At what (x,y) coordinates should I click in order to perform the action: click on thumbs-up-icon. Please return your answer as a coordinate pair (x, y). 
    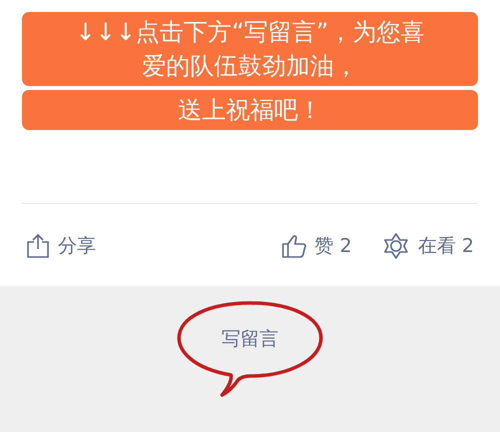
    Looking at the image, I should click on (293, 246).